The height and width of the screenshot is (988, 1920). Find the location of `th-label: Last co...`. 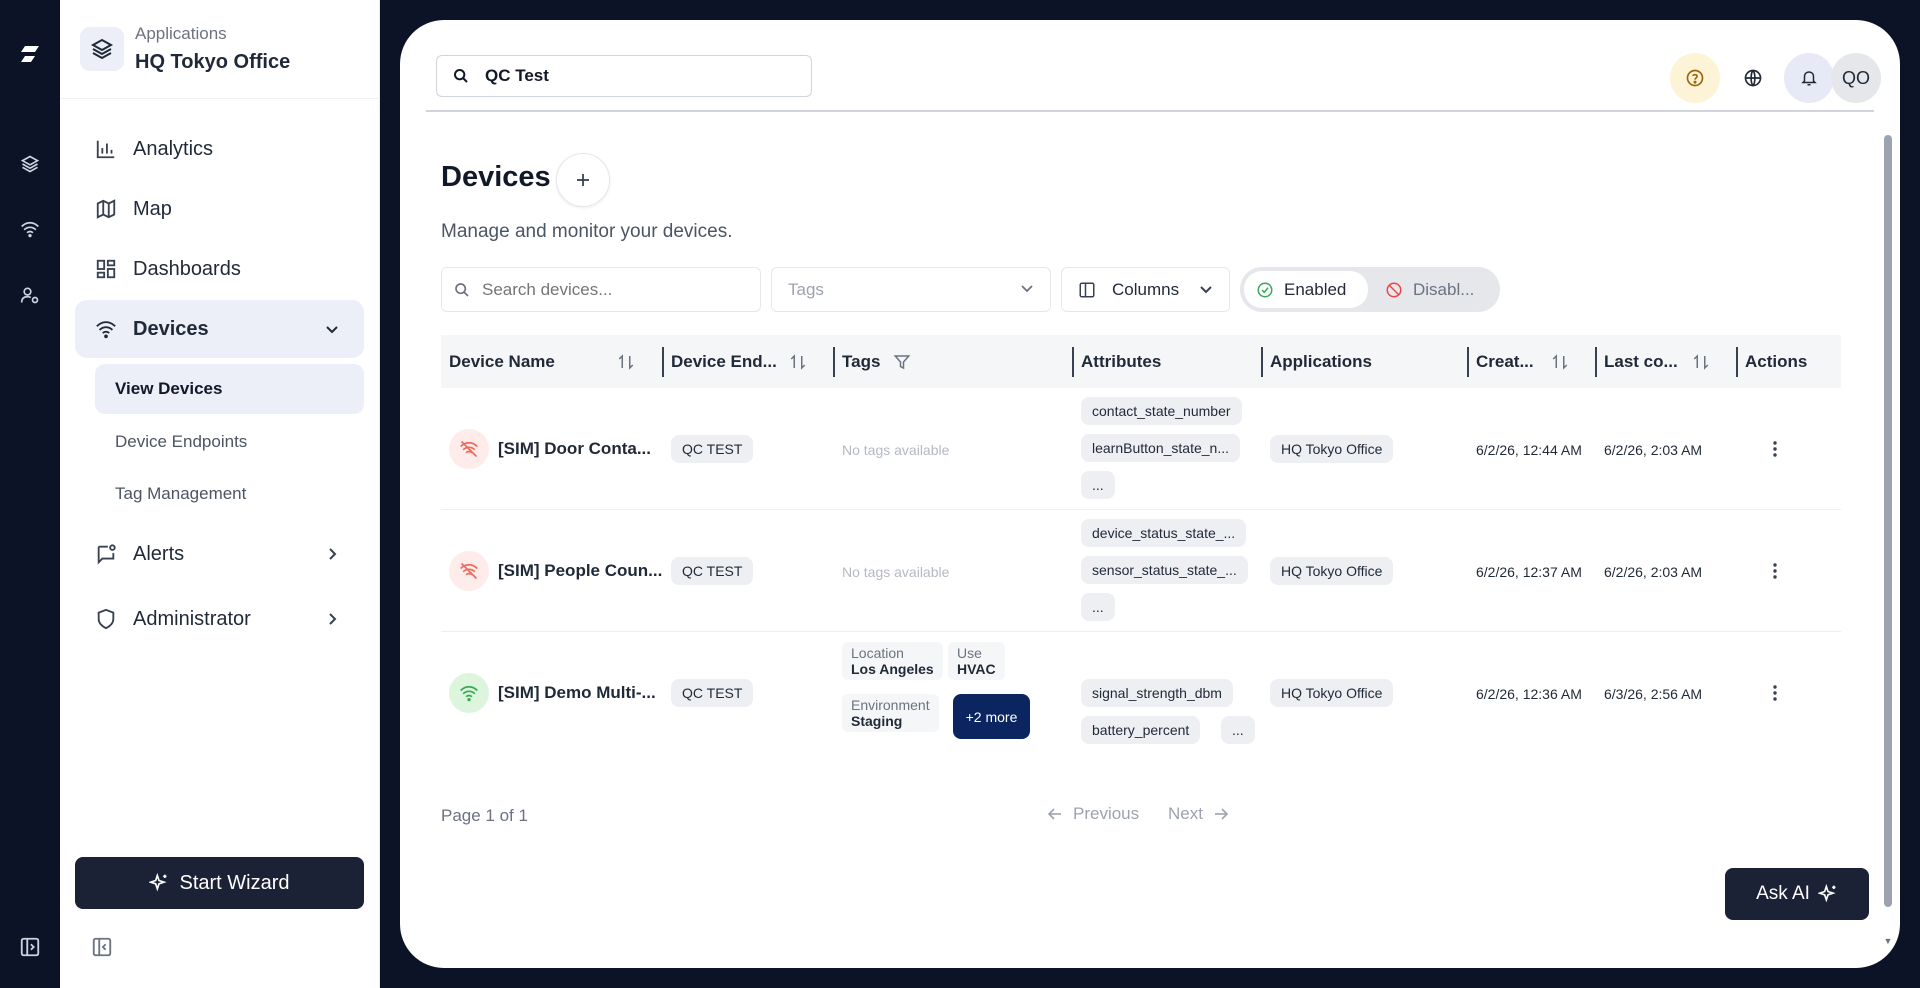

th-label: Last co... is located at coordinates (1641, 361).